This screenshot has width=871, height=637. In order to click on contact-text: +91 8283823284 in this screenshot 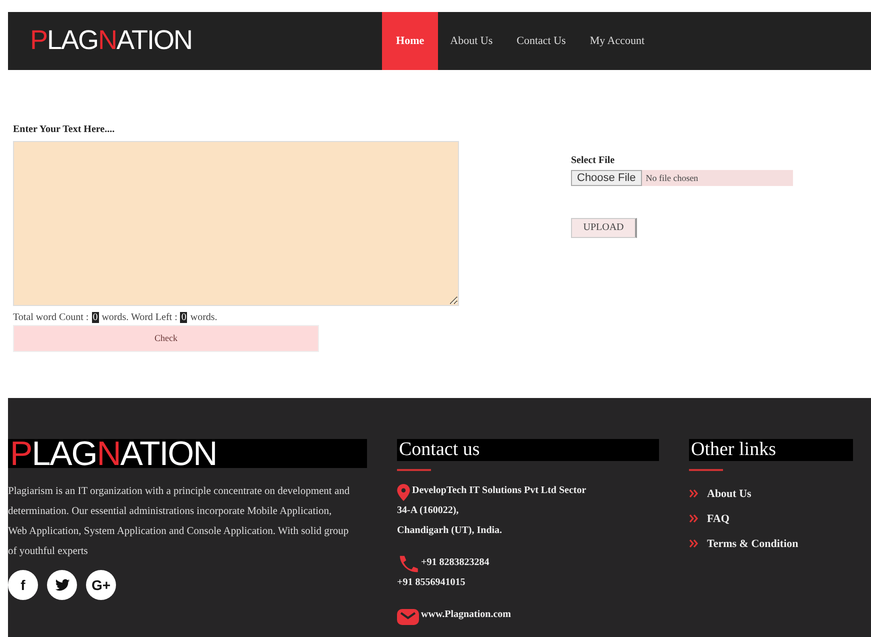, I will do `click(455, 563)`.